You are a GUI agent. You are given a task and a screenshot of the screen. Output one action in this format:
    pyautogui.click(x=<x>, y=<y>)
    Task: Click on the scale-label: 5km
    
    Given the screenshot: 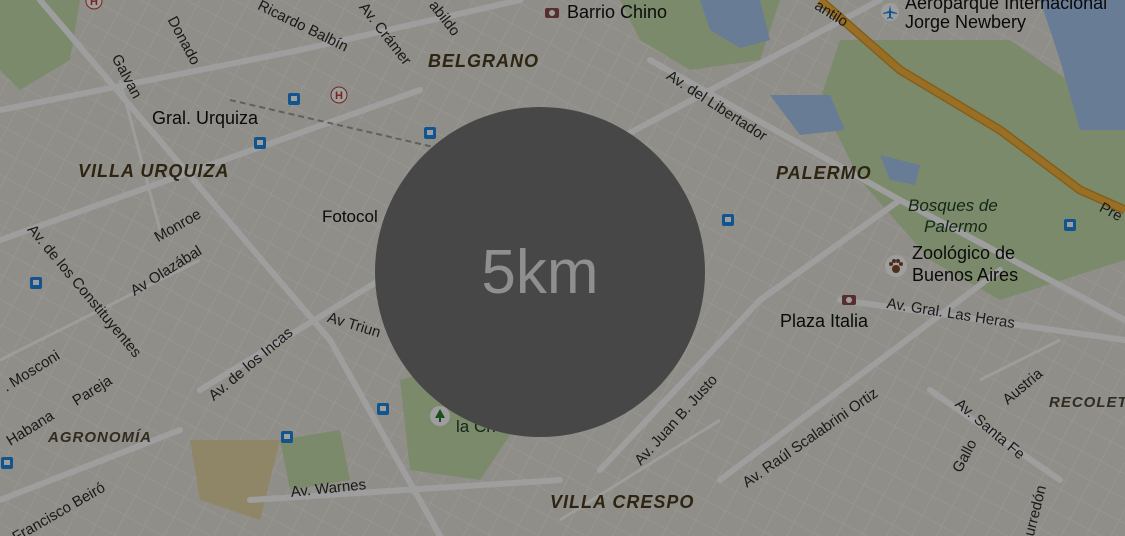 What is the action you would take?
    pyautogui.click(x=540, y=272)
    